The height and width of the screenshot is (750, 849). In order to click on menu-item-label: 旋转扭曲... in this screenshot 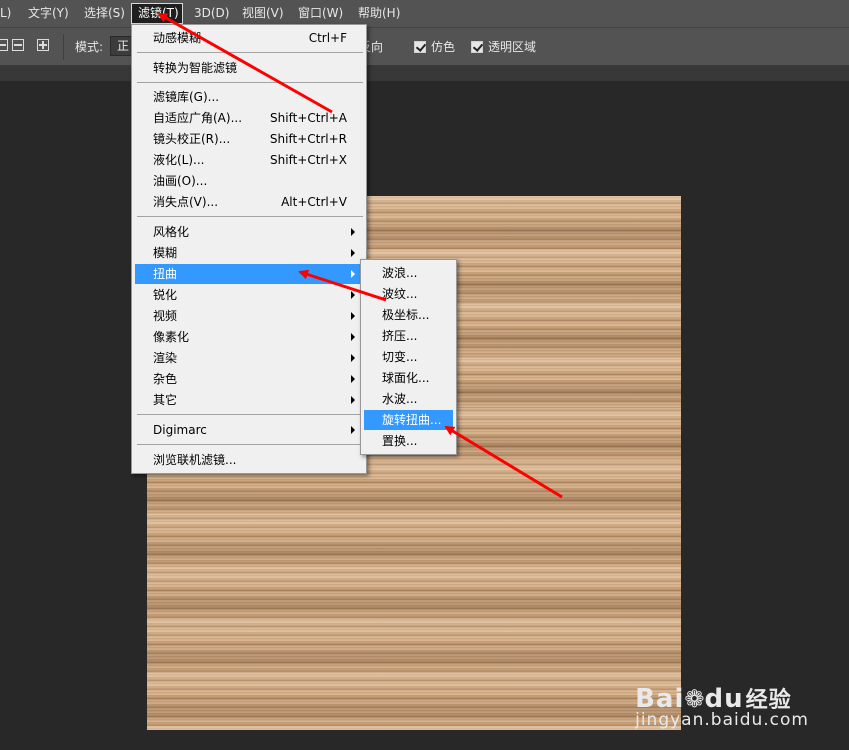, I will do `click(412, 420)`.